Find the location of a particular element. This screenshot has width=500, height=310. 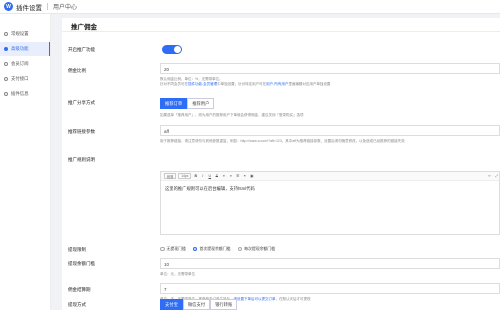

align-center-icon: ≡ is located at coordinates (230, 176).